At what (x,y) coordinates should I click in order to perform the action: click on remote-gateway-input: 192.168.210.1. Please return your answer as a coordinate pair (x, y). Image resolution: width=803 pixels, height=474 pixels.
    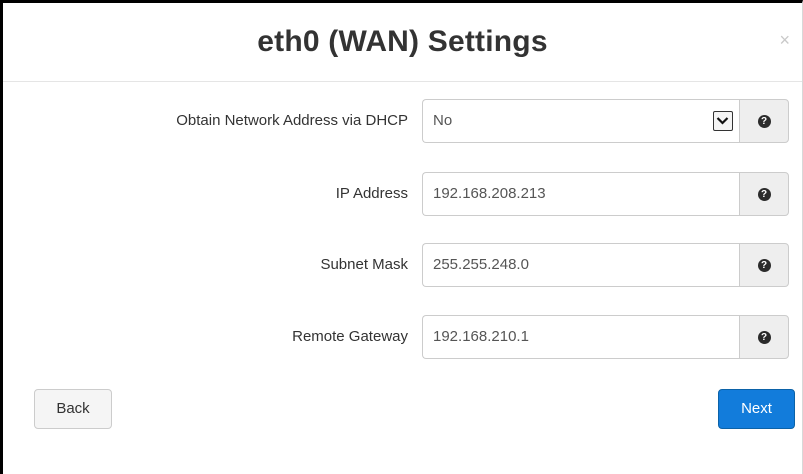
    Looking at the image, I should click on (580, 337).